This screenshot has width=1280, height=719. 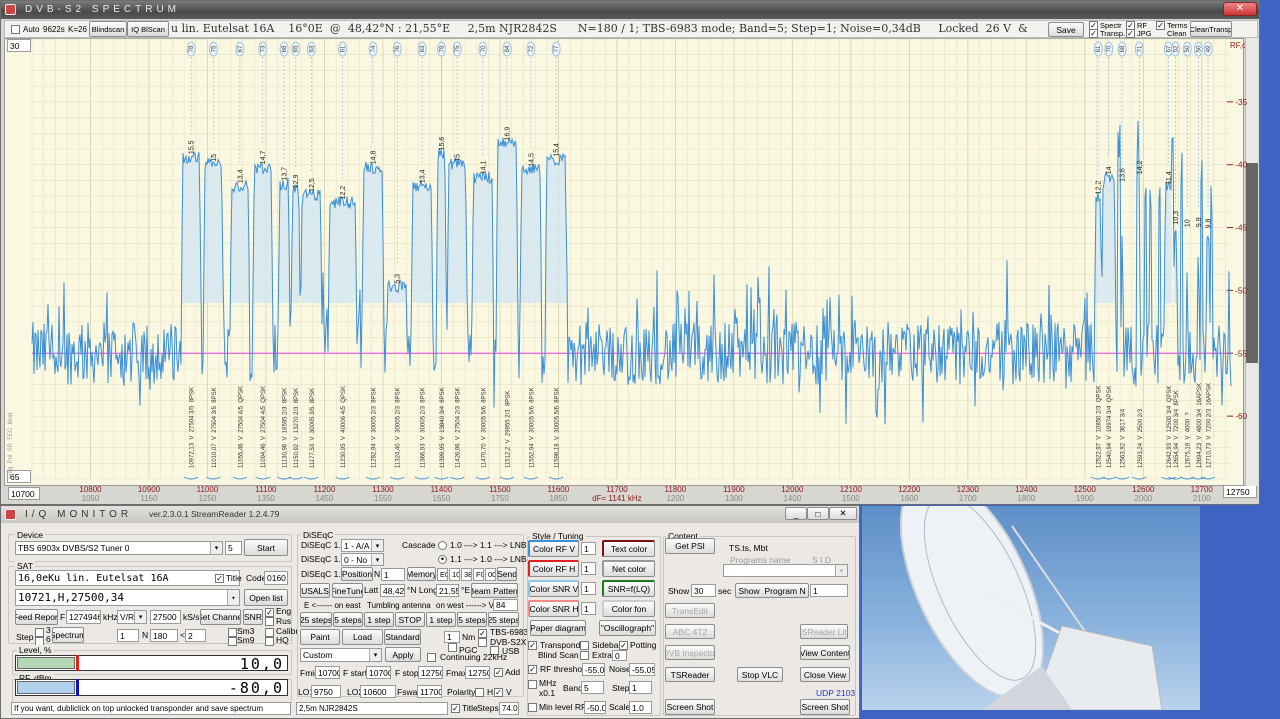 What do you see at coordinates (466, 574) in the screenshot?
I see `memory-byte-3: 38` at bounding box center [466, 574].